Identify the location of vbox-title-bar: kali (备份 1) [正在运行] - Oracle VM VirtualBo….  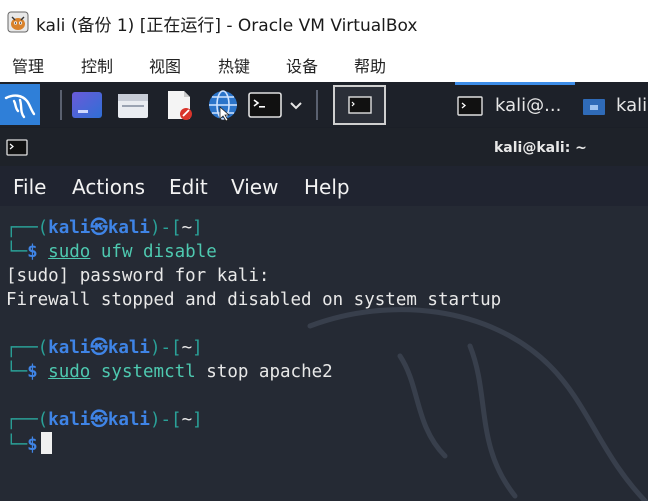
(324, 22).